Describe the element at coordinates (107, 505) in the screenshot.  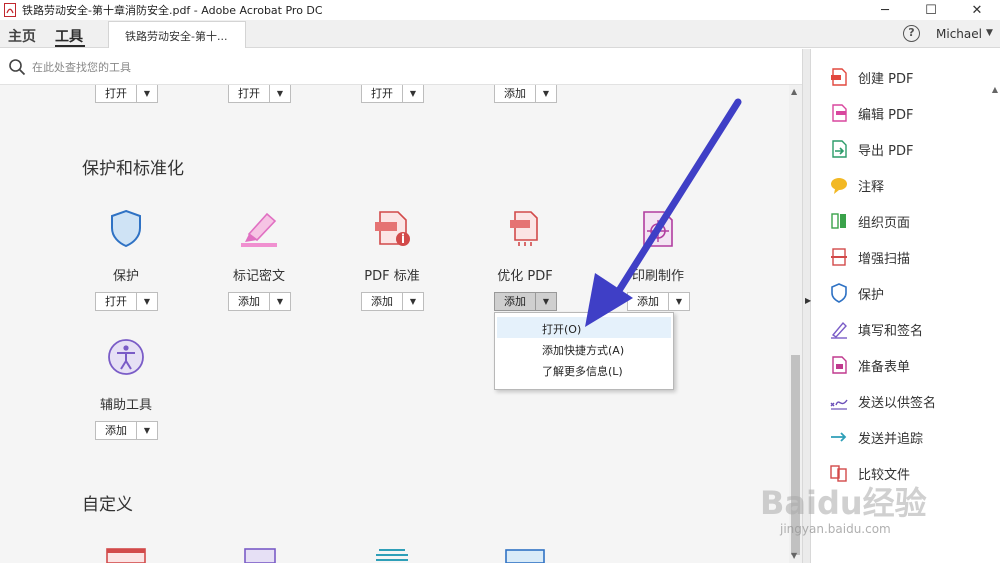
I see `section-title-custom: 自定义` at that location.